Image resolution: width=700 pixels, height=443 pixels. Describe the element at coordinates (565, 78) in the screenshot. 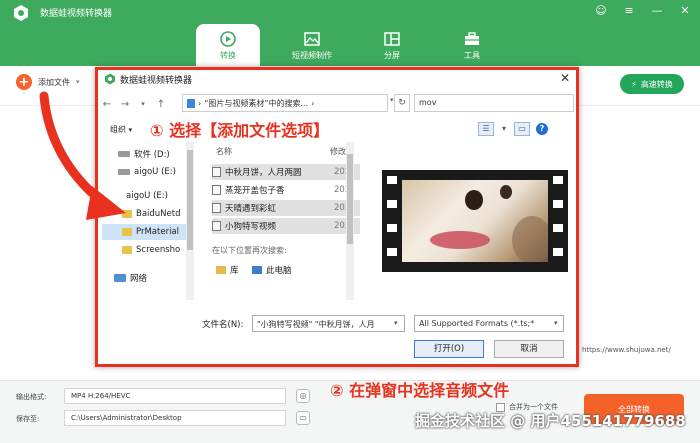

I see `dialog-close-icon: ✕` at that location.